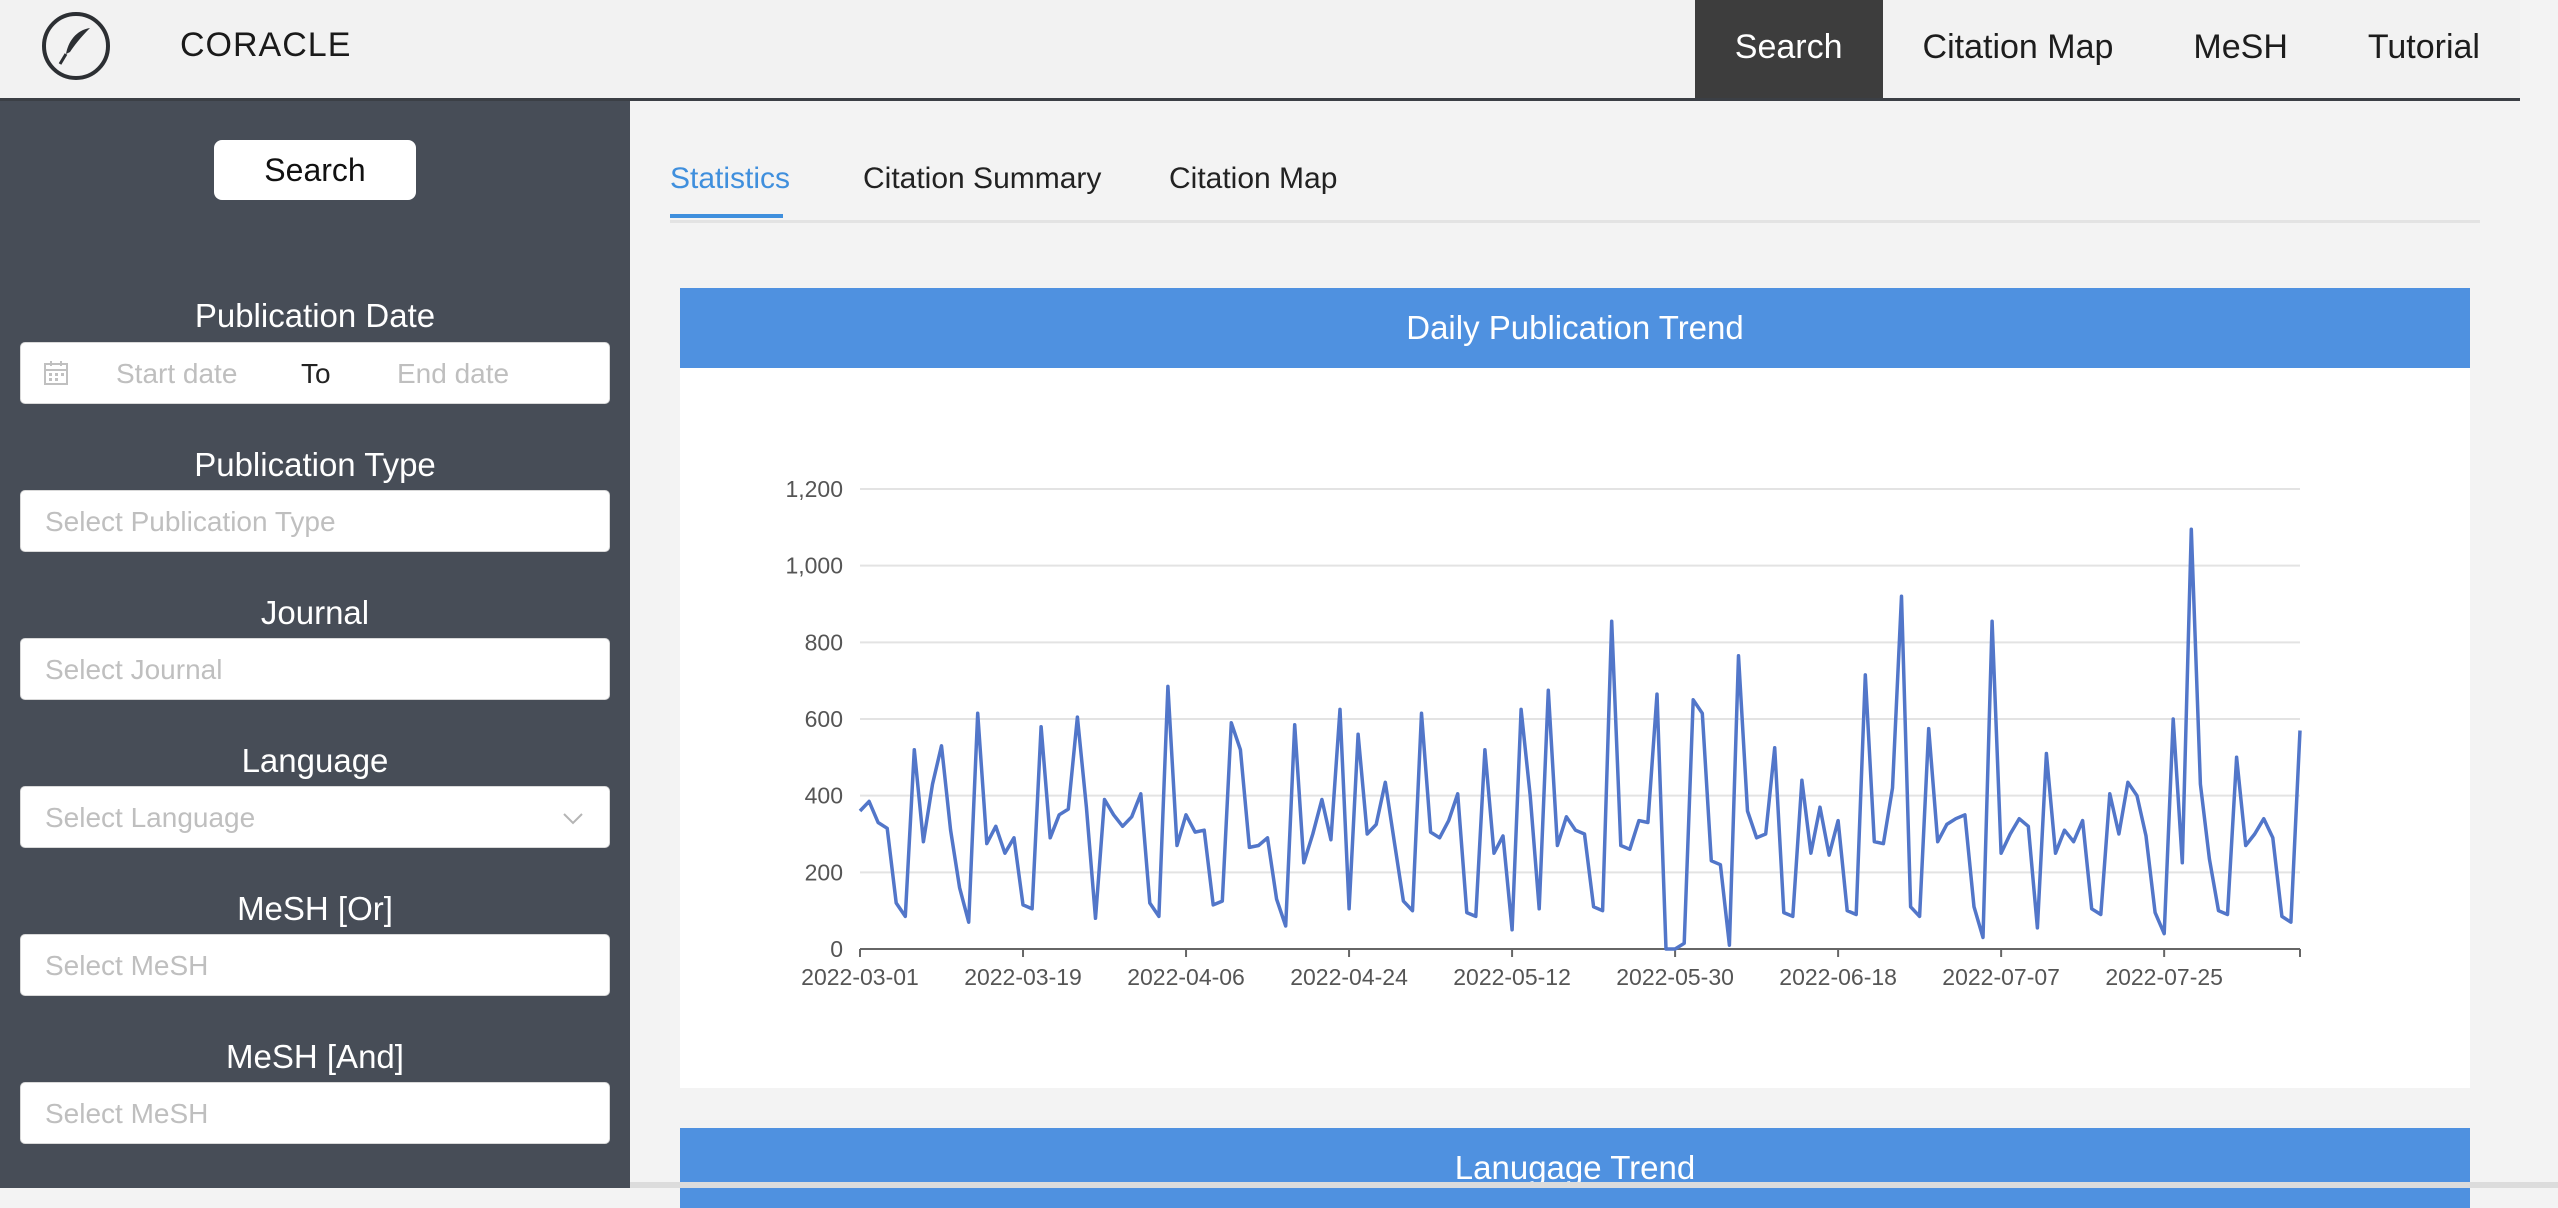  Describe the element at coordinates (315, 170) in the screenshot. I see `search-button: Search` at that location.